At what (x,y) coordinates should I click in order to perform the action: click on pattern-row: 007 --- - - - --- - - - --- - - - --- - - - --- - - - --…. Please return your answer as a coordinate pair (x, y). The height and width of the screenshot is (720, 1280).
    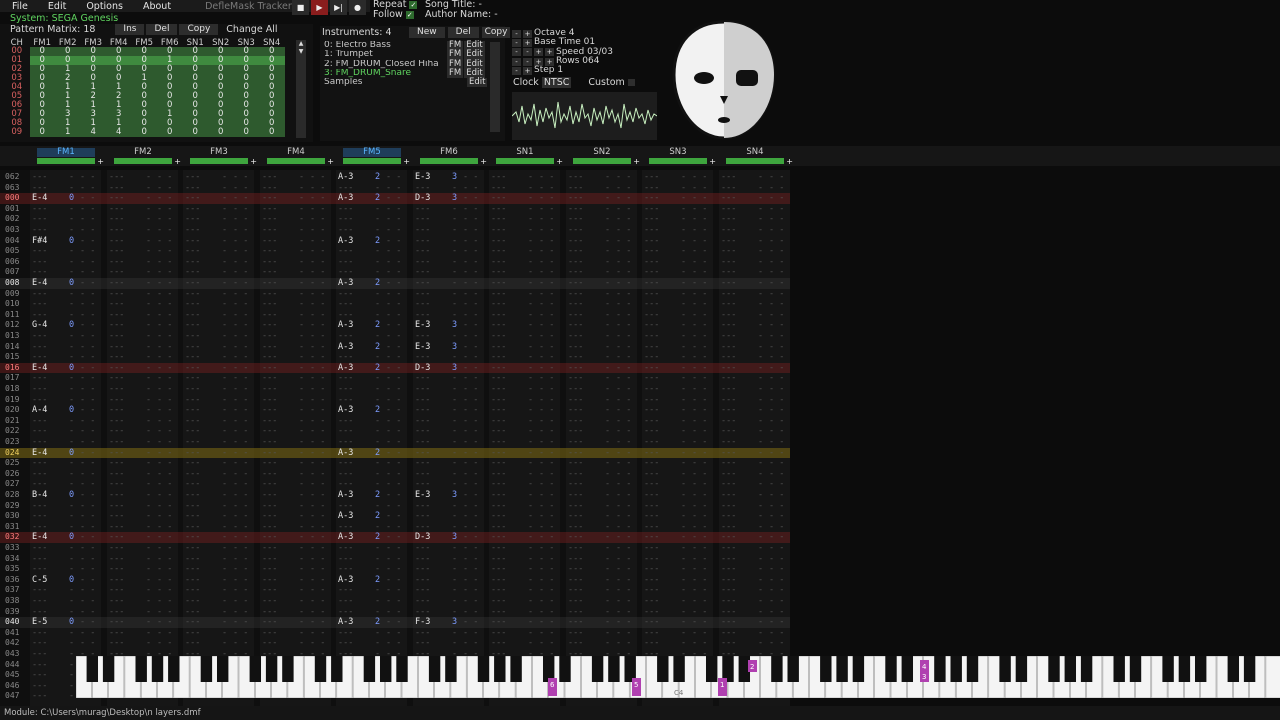
    Looking at the image, I should click on (395, 272).